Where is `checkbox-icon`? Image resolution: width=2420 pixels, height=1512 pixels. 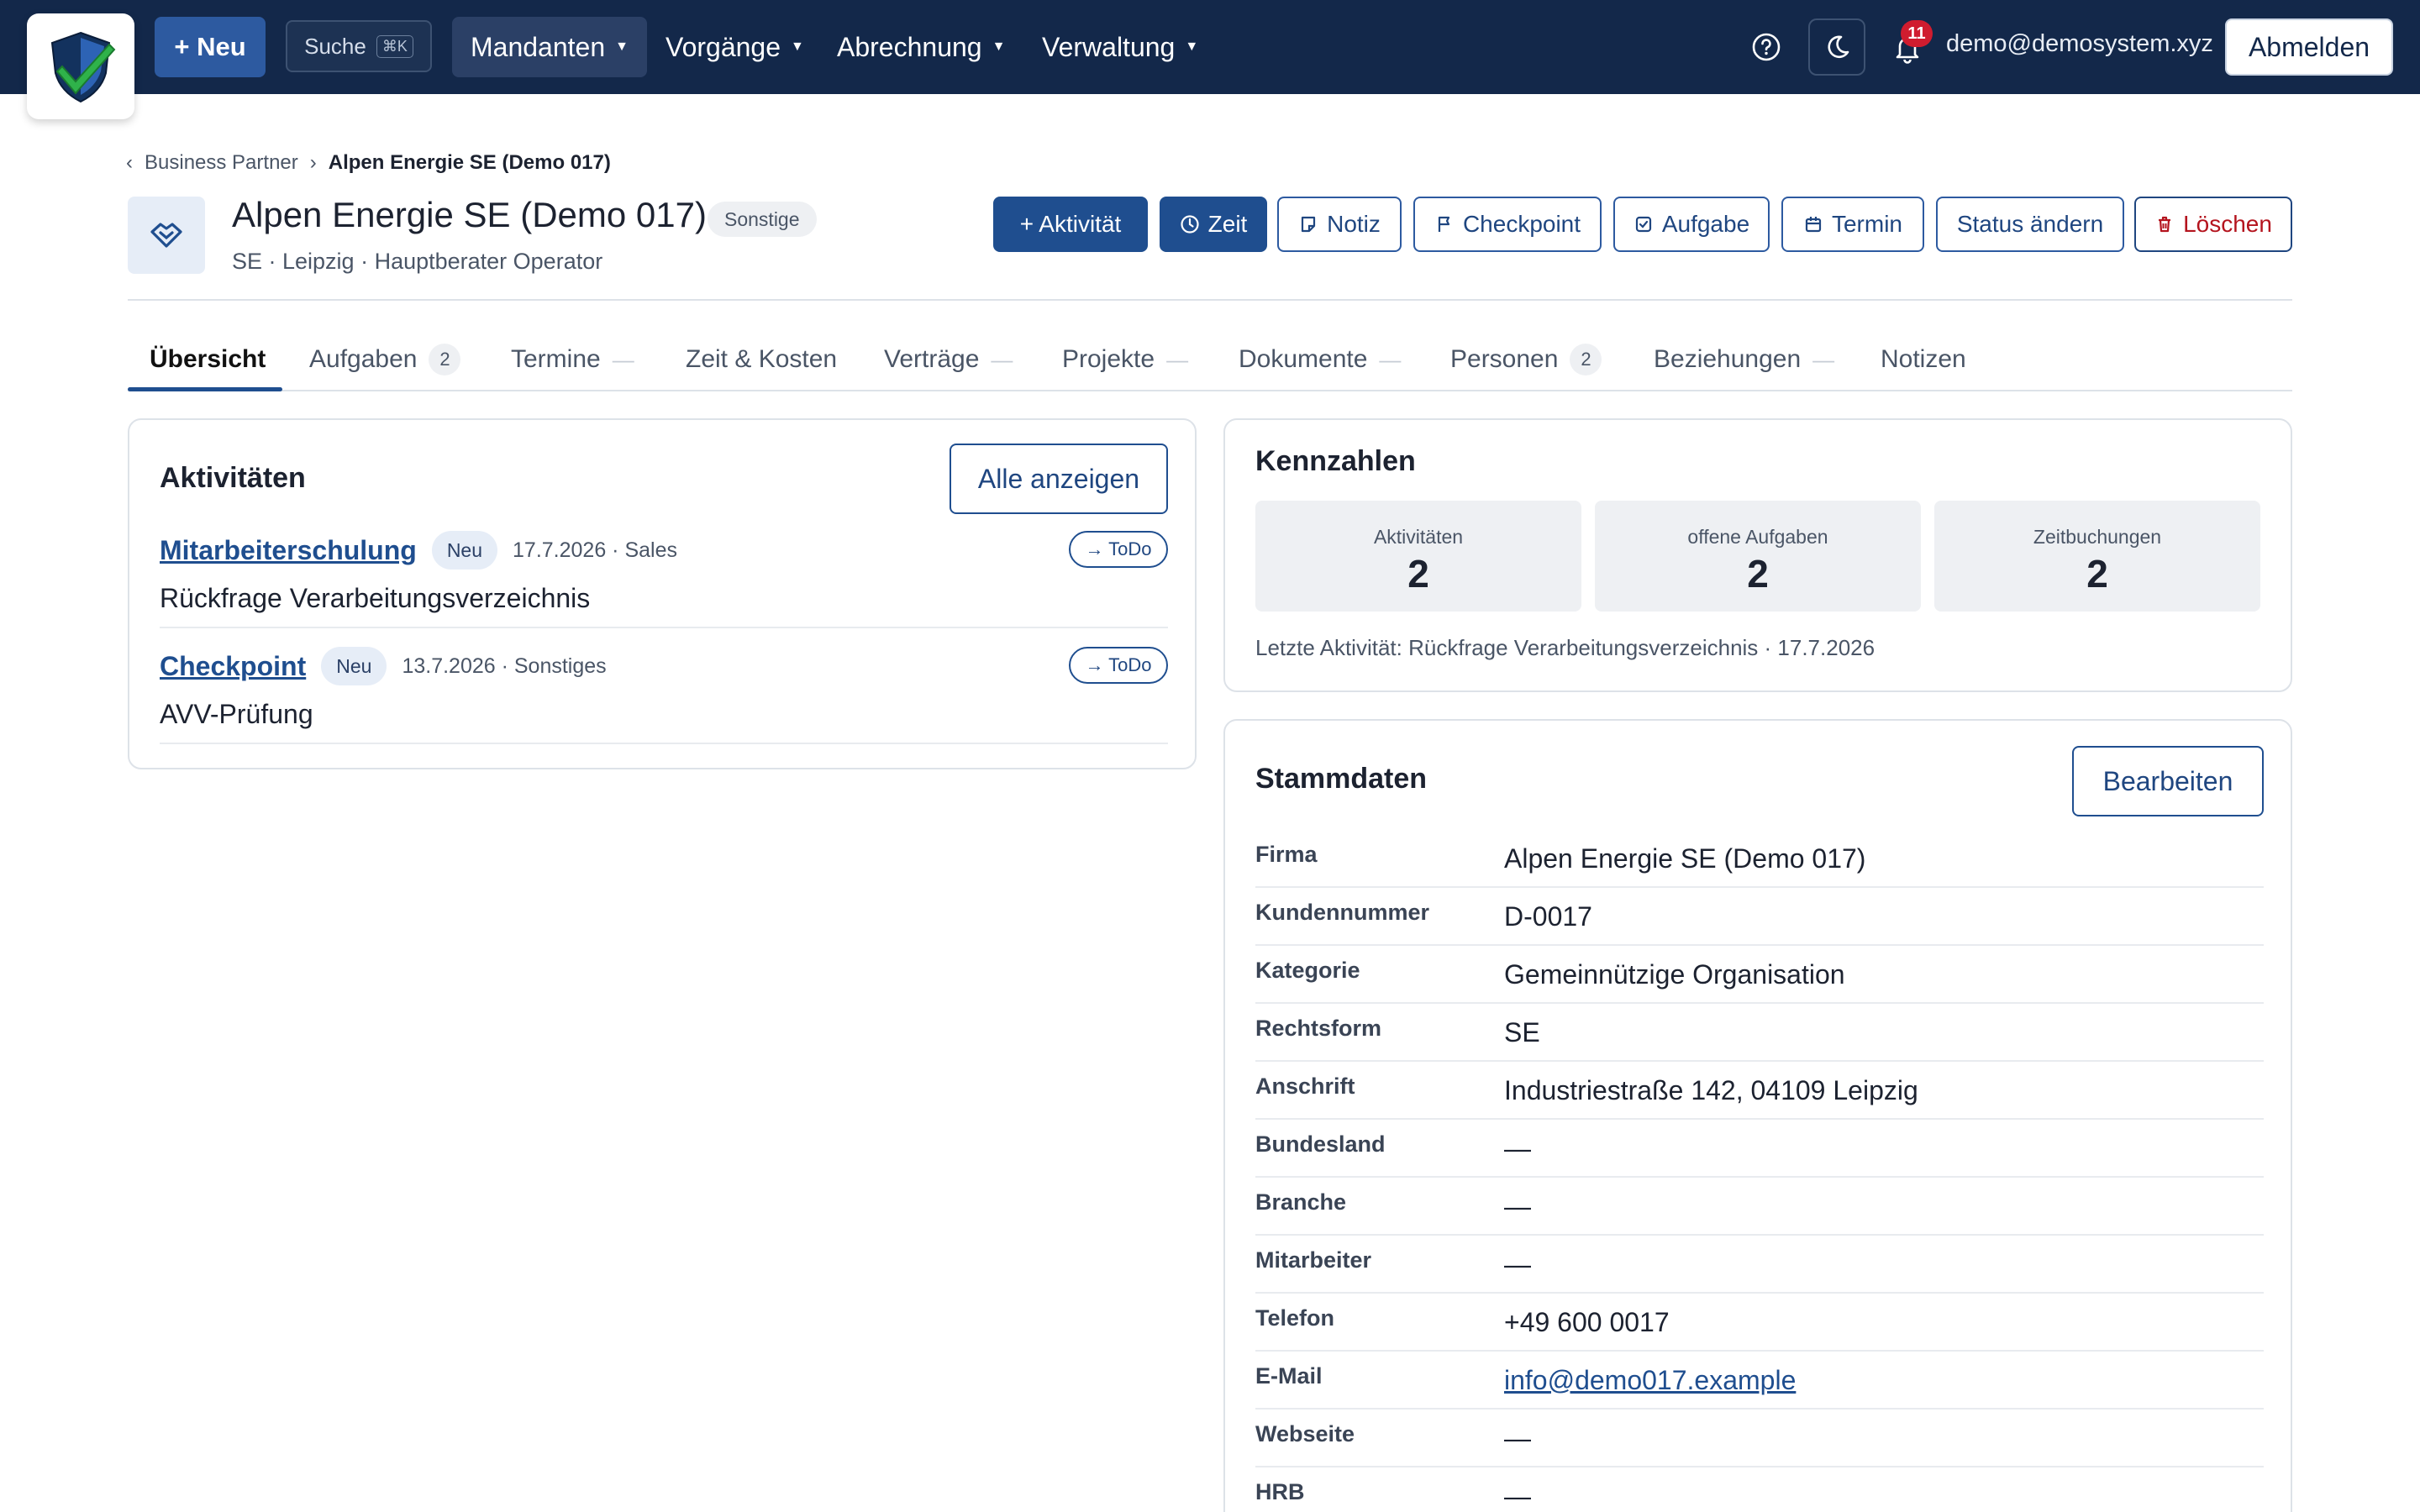 checkbox-icon is located at coordinates (1643, 224).